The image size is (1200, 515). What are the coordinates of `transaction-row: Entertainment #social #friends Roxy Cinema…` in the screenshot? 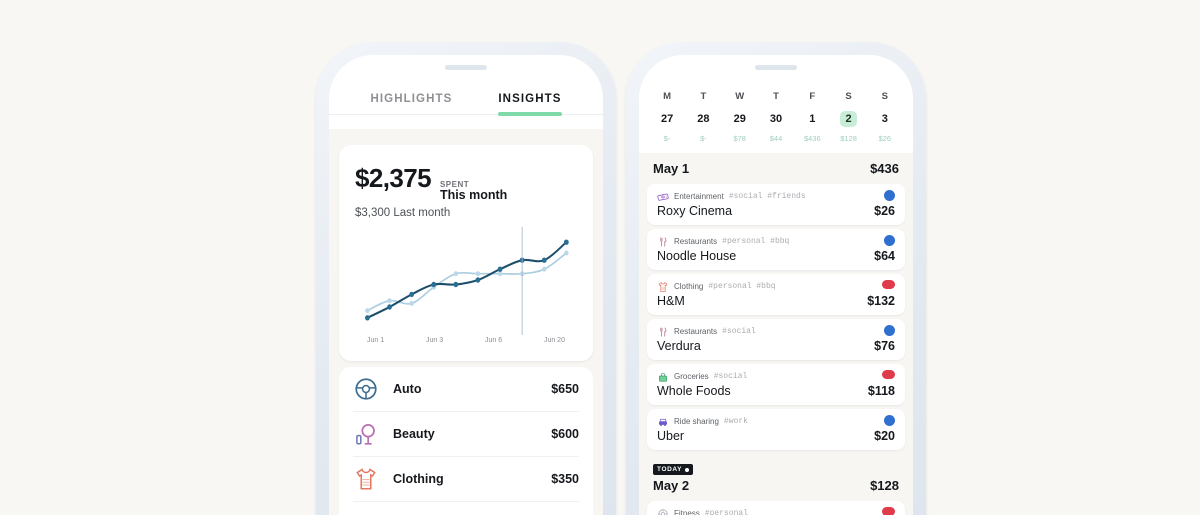 It's located at (776, 204).